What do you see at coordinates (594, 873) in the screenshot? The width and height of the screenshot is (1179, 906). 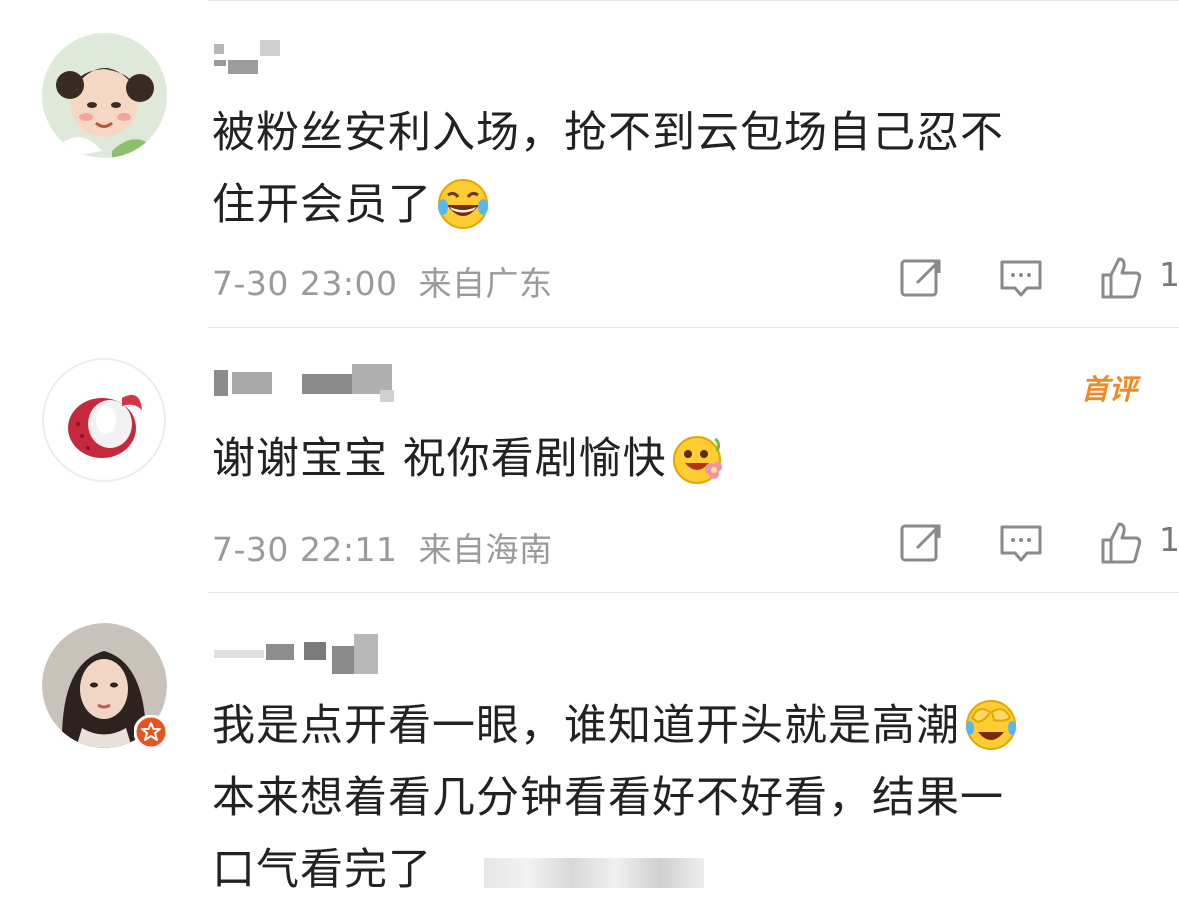 I see `blurred-text` at bounding box center [594, 873].